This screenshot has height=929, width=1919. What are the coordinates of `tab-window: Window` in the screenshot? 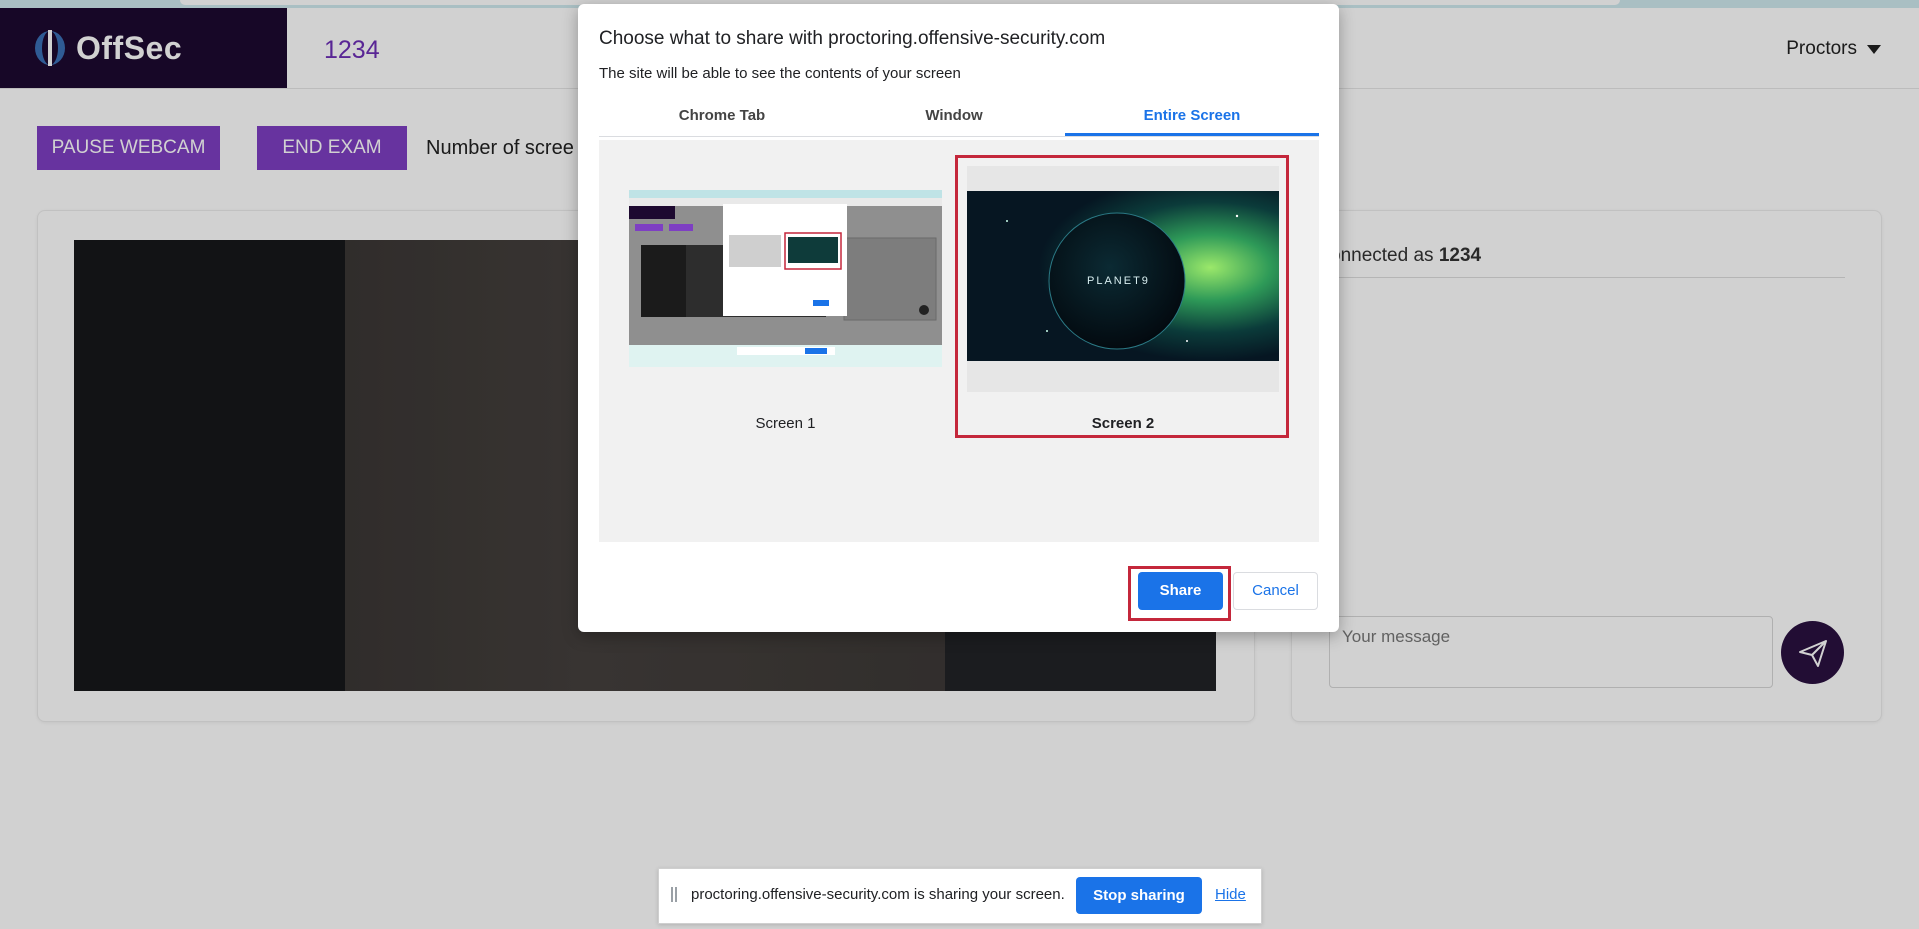 It's located at (954, 121).